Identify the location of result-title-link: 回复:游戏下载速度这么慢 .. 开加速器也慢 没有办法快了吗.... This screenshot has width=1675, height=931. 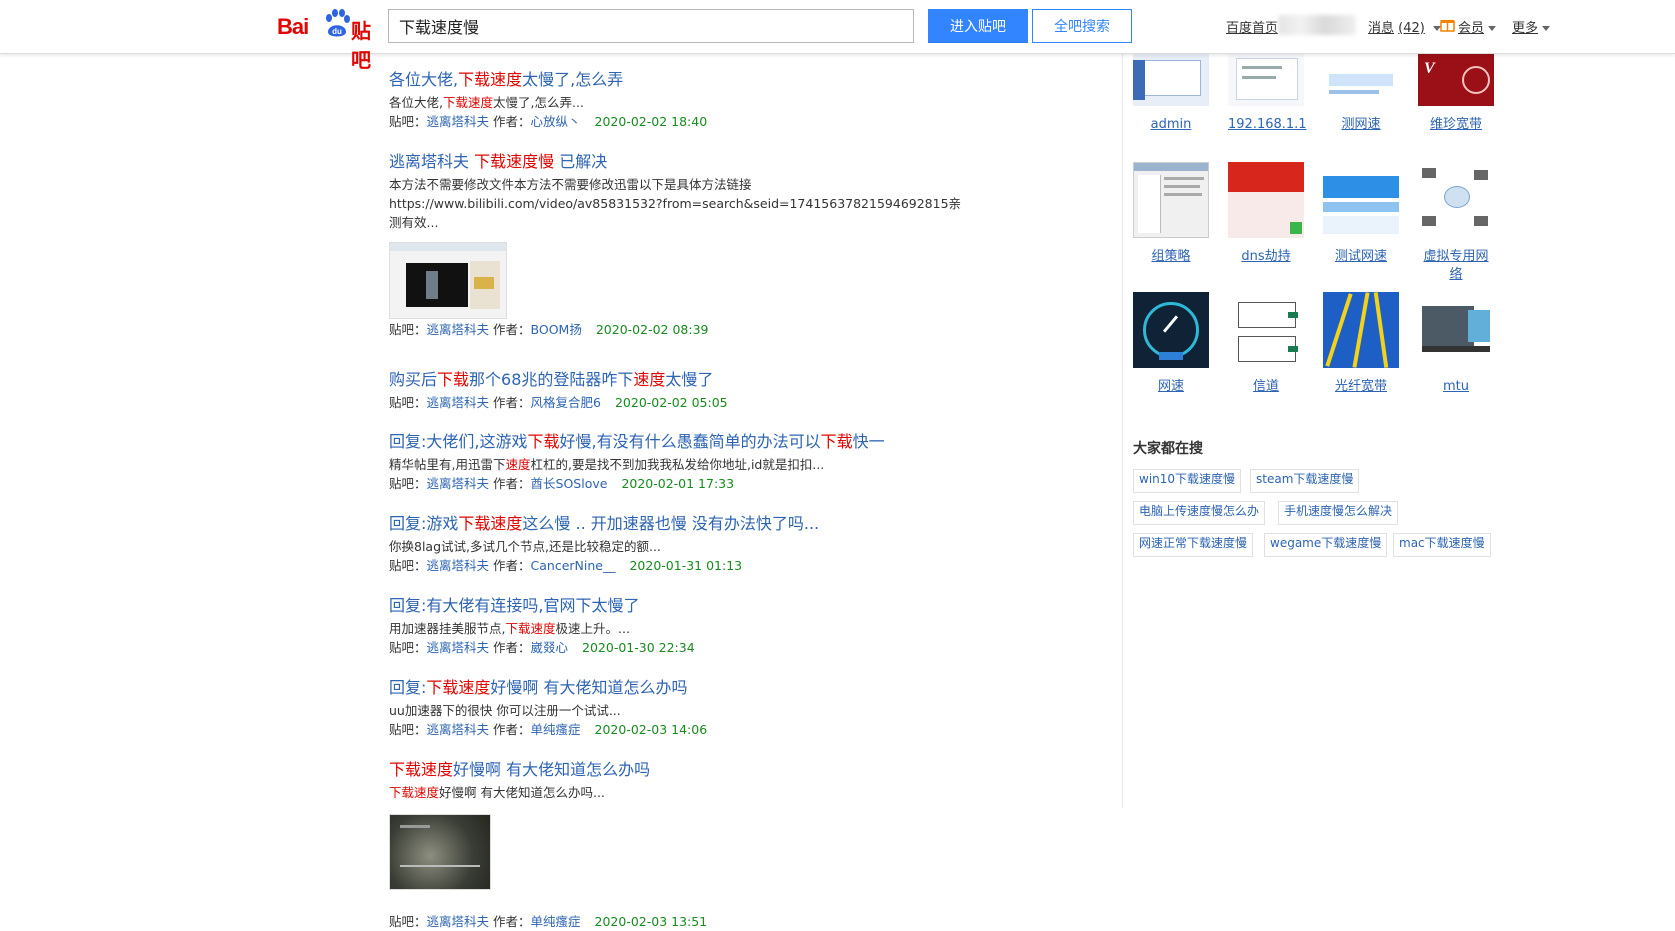
(659, 524).